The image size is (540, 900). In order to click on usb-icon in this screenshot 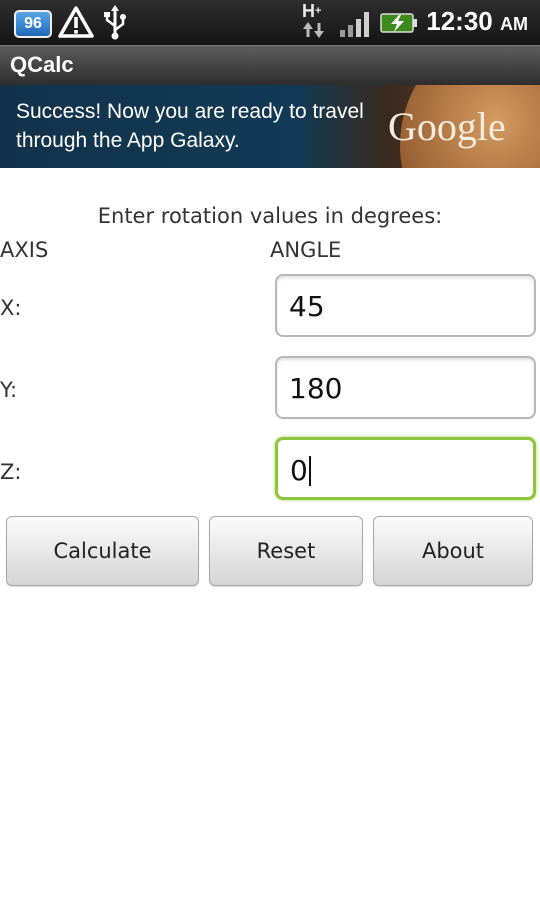, I will do `click(115, 22)`.